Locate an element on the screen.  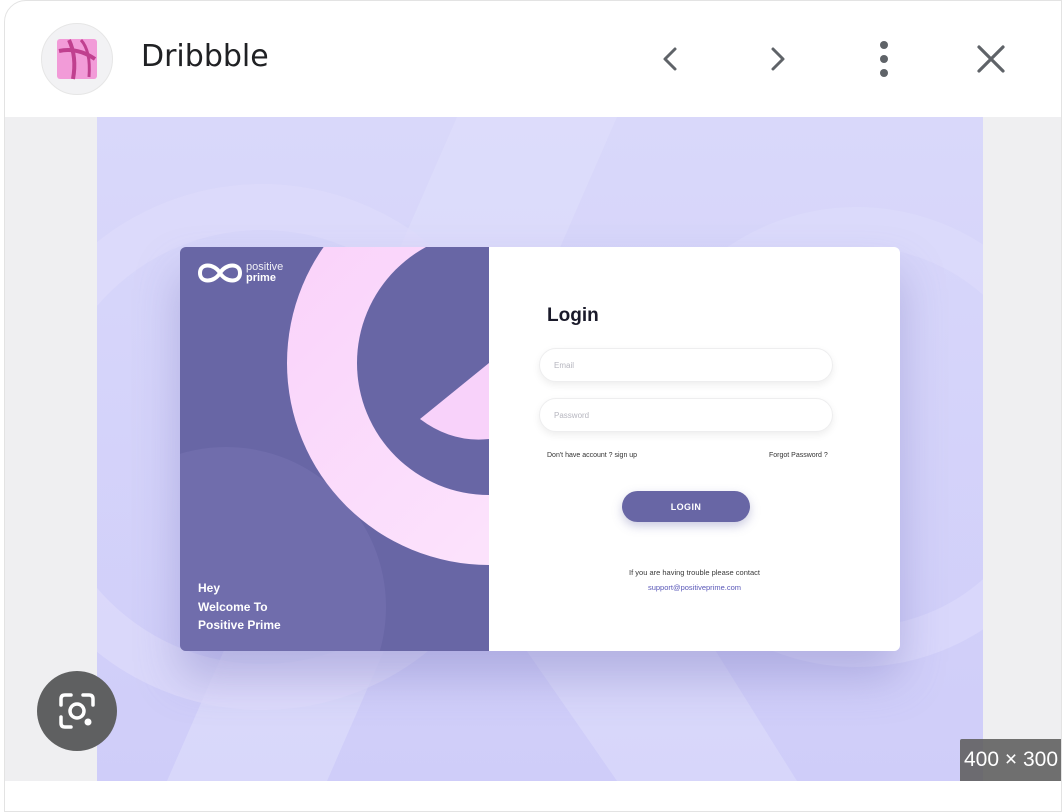
login-button: LOGIN is located at coordinates (686, 506).